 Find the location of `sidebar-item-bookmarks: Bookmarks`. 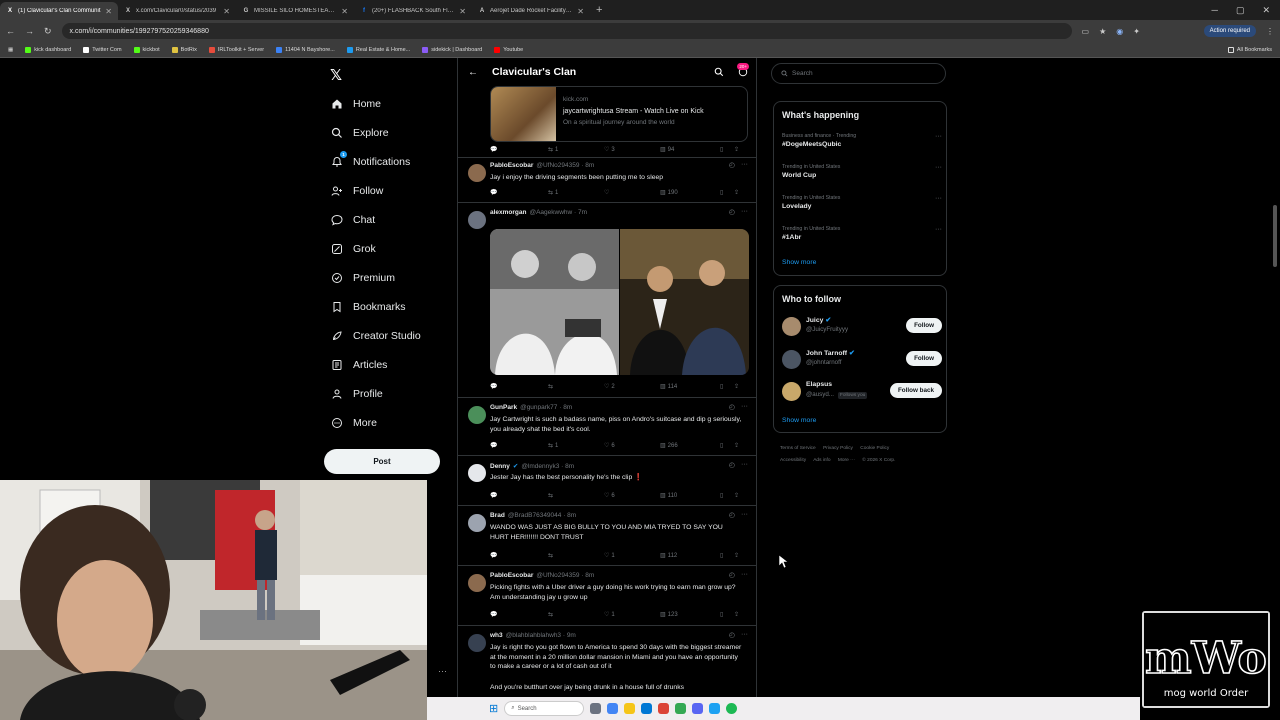

sidebar-item-bookmarks: Bookmarks is located at coordinates (368, 306).